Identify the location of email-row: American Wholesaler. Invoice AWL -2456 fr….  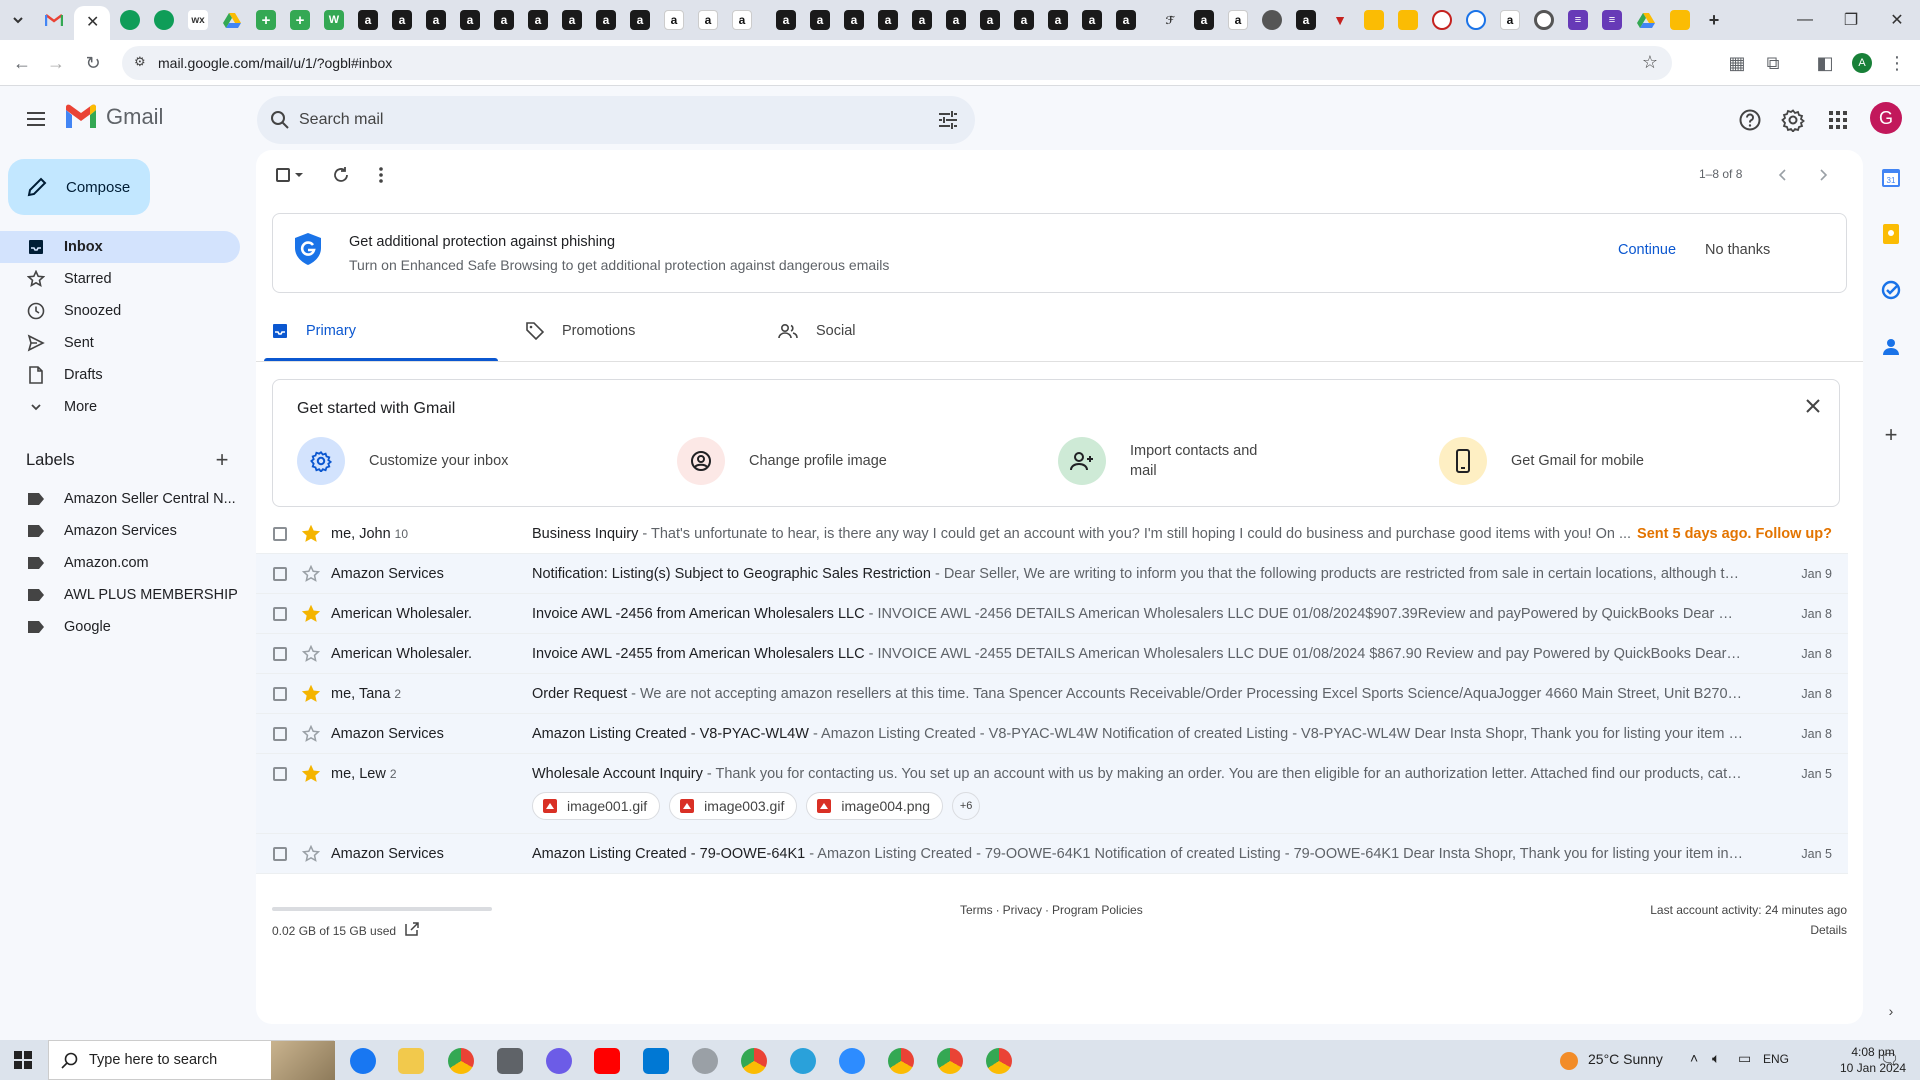
(1052, 614).